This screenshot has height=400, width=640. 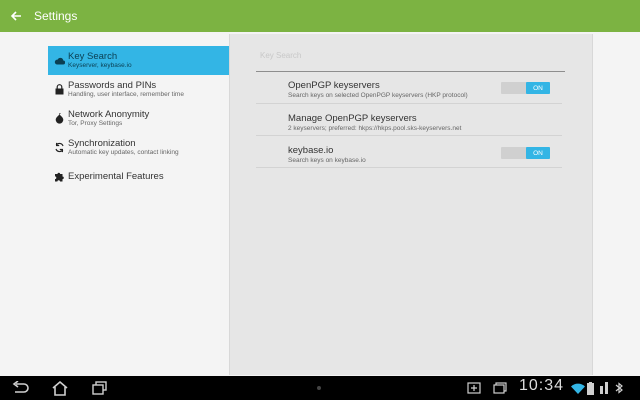 I want to click on lock-icon, so click(x=59, y=90).